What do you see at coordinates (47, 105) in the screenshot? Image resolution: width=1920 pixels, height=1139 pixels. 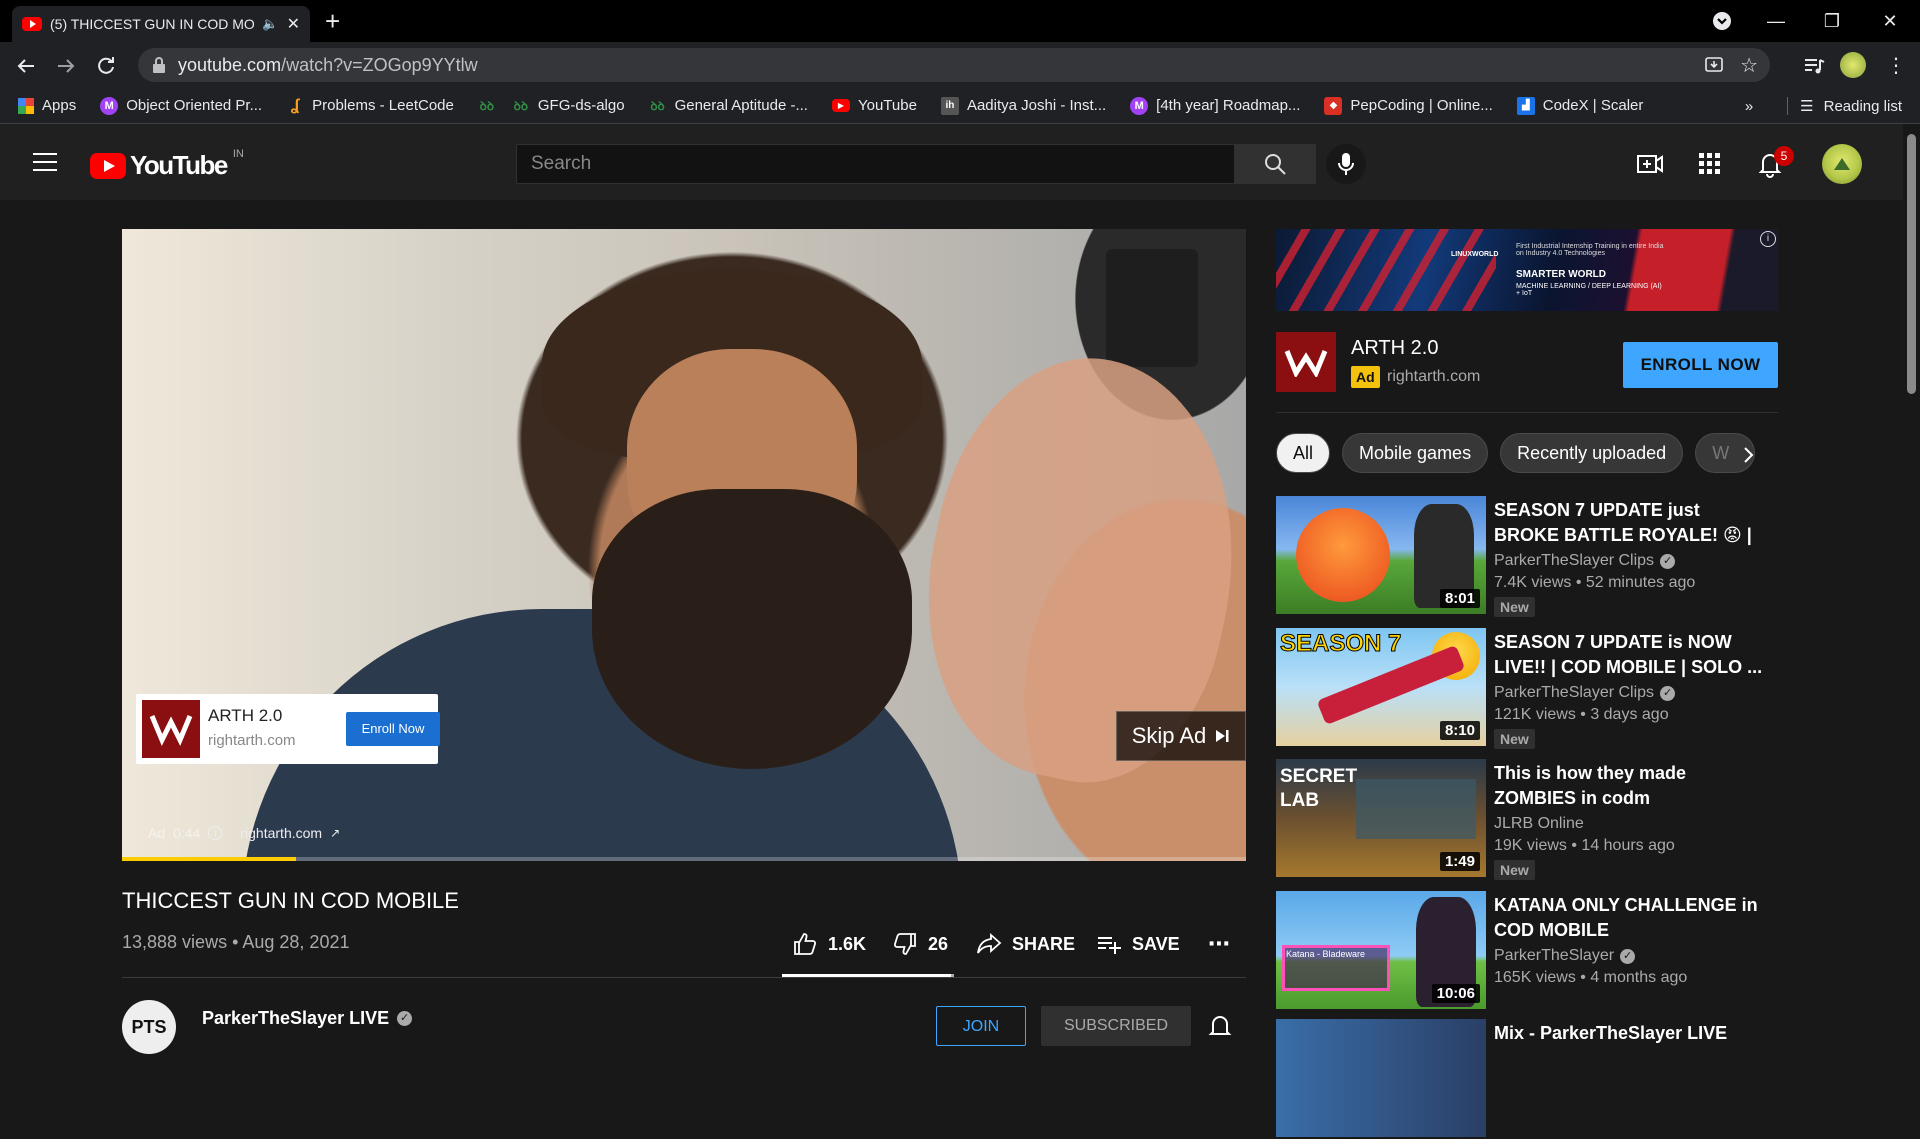 I see `bookmark-apps: Apps` at bounding box center [47, 105].